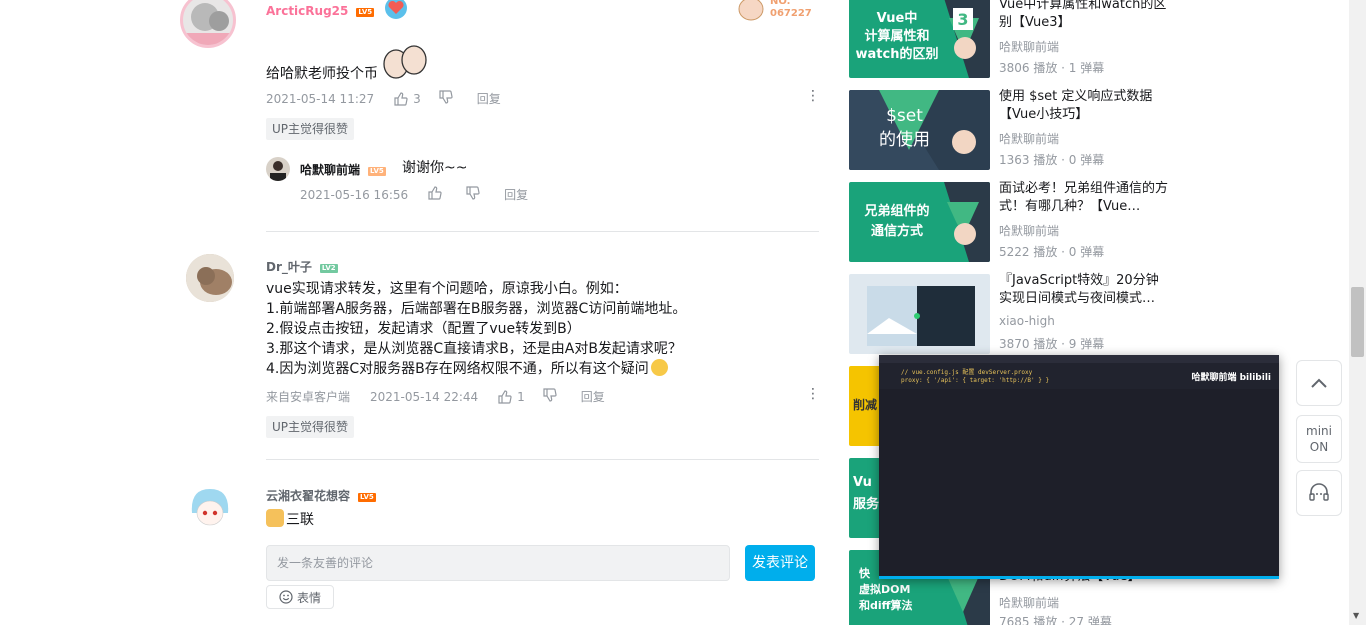 The height and width of the screenshot is (625, 1366). What do you see at coordinates (330, 170) in the screenshot?
I see `reply-username-text: 哈默聊前端` at bounding box center [330, 170].